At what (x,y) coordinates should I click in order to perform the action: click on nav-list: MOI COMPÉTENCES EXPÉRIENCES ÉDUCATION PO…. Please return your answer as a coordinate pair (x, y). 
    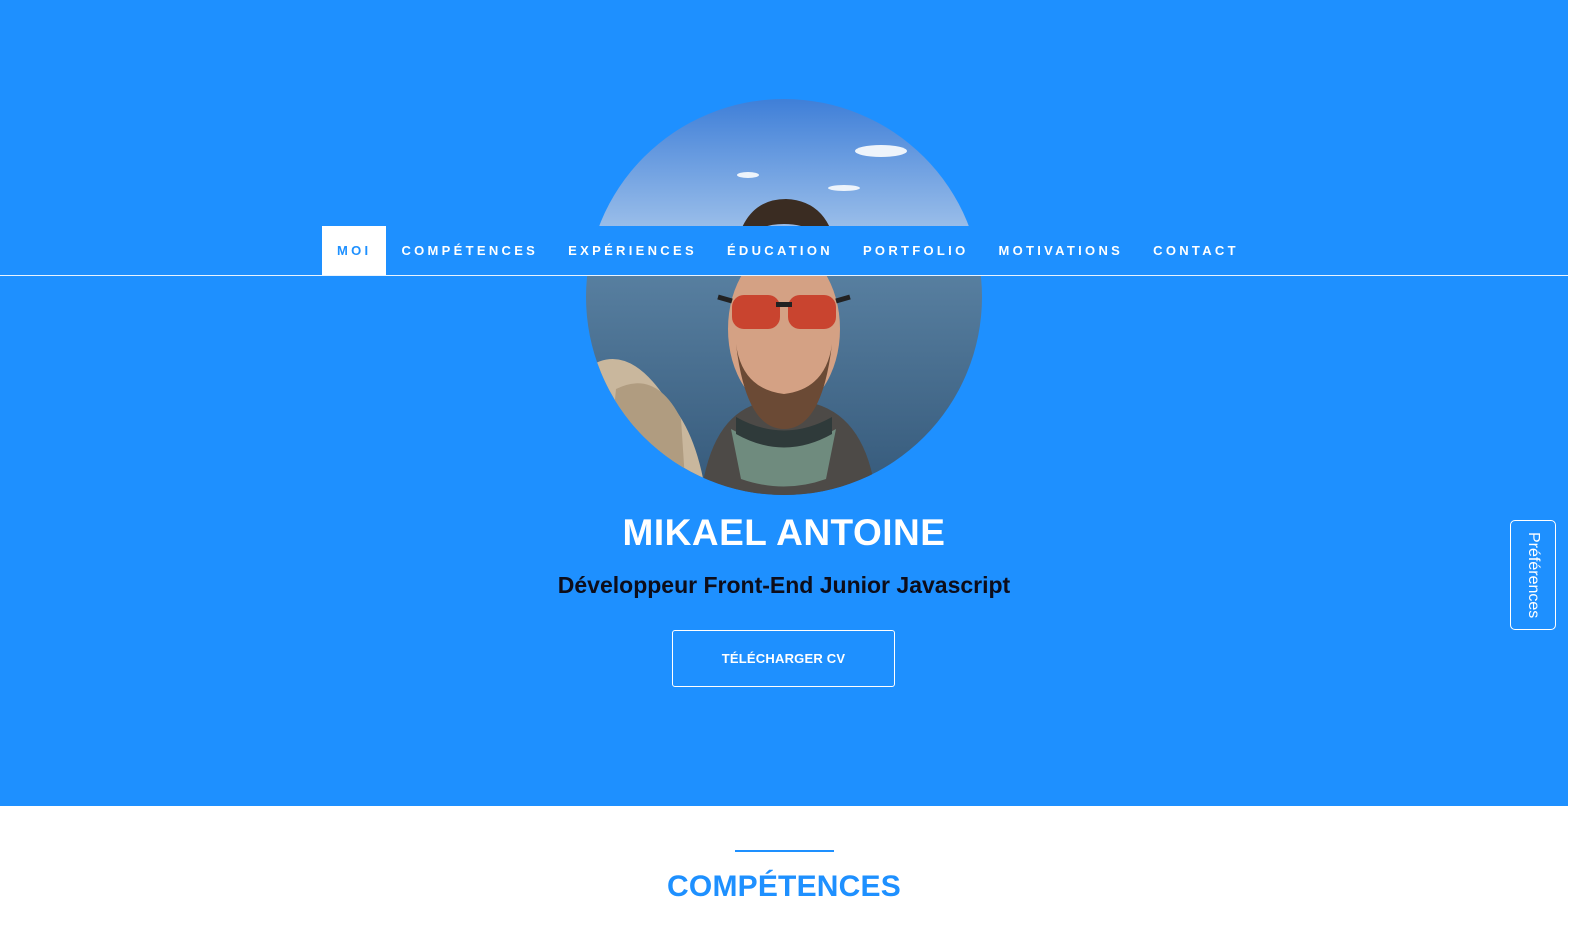
    Looking at the image, I should click on (788, 250).